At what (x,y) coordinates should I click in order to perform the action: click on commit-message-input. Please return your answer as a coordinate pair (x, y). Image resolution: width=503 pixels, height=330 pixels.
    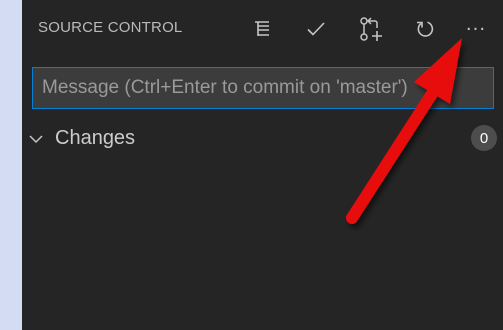
    Looking at the image, I should click on (263, 88).